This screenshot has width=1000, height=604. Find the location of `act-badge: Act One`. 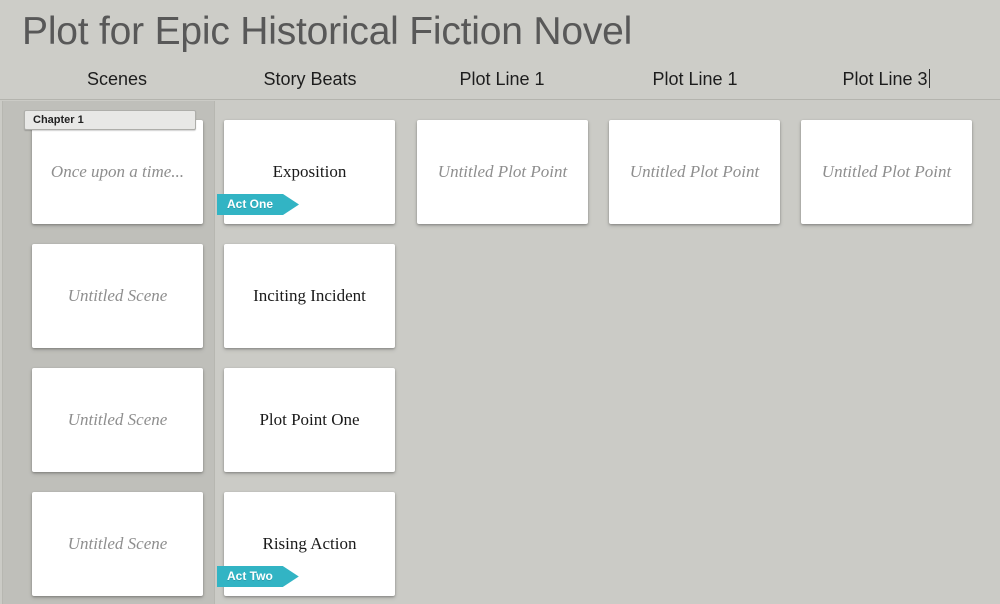

act-badge: Act One is located at coordinates (258, 204).